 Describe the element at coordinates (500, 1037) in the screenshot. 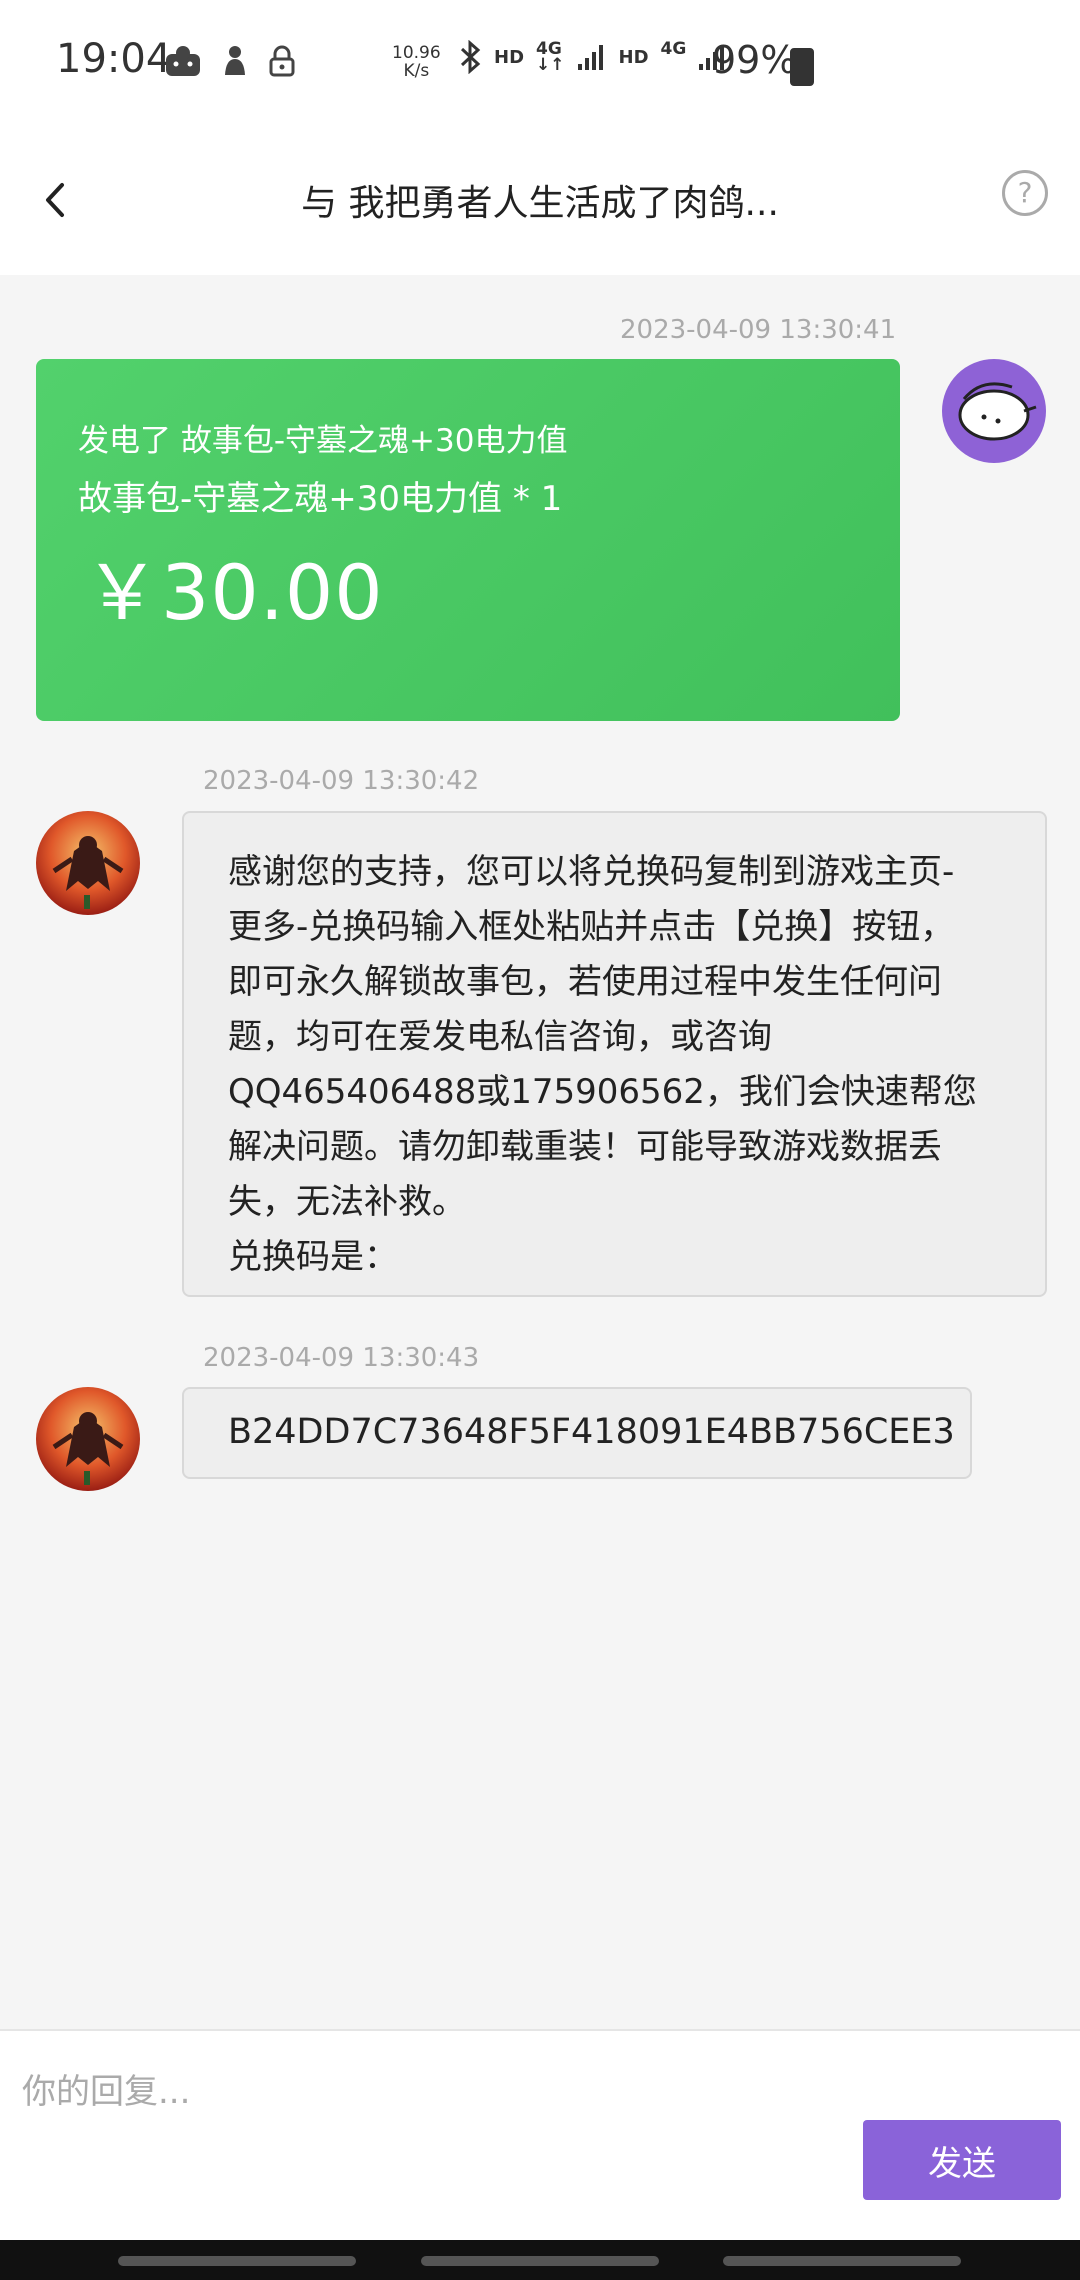

I see `message-line: 题，均可在爱发电私信咨询，或咨询` at that location.